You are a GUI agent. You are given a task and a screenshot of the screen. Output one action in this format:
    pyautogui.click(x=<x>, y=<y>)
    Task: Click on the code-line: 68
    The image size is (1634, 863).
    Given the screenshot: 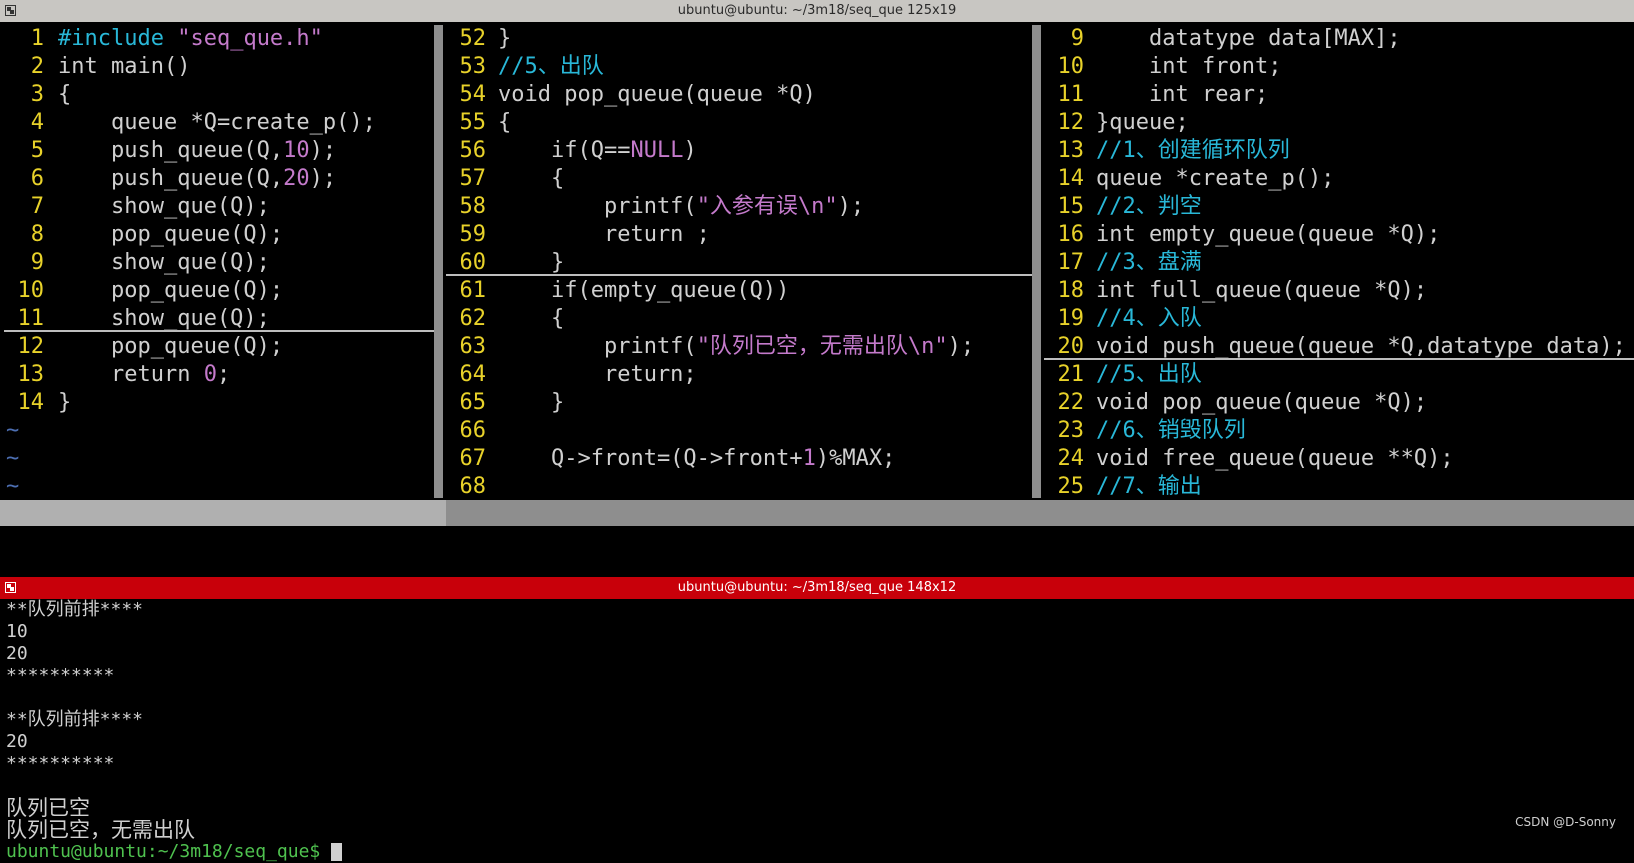 What is the action you would take?
    pyautogui.click(x=739, y=485)
    